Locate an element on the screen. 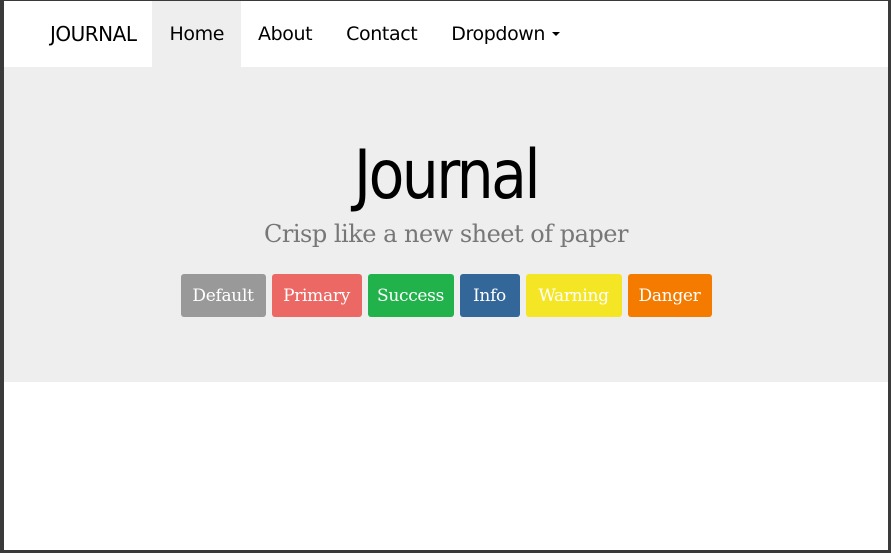  navbar: JOURNAL Home About Contact Dropdown is located at coordinates (446, 34).